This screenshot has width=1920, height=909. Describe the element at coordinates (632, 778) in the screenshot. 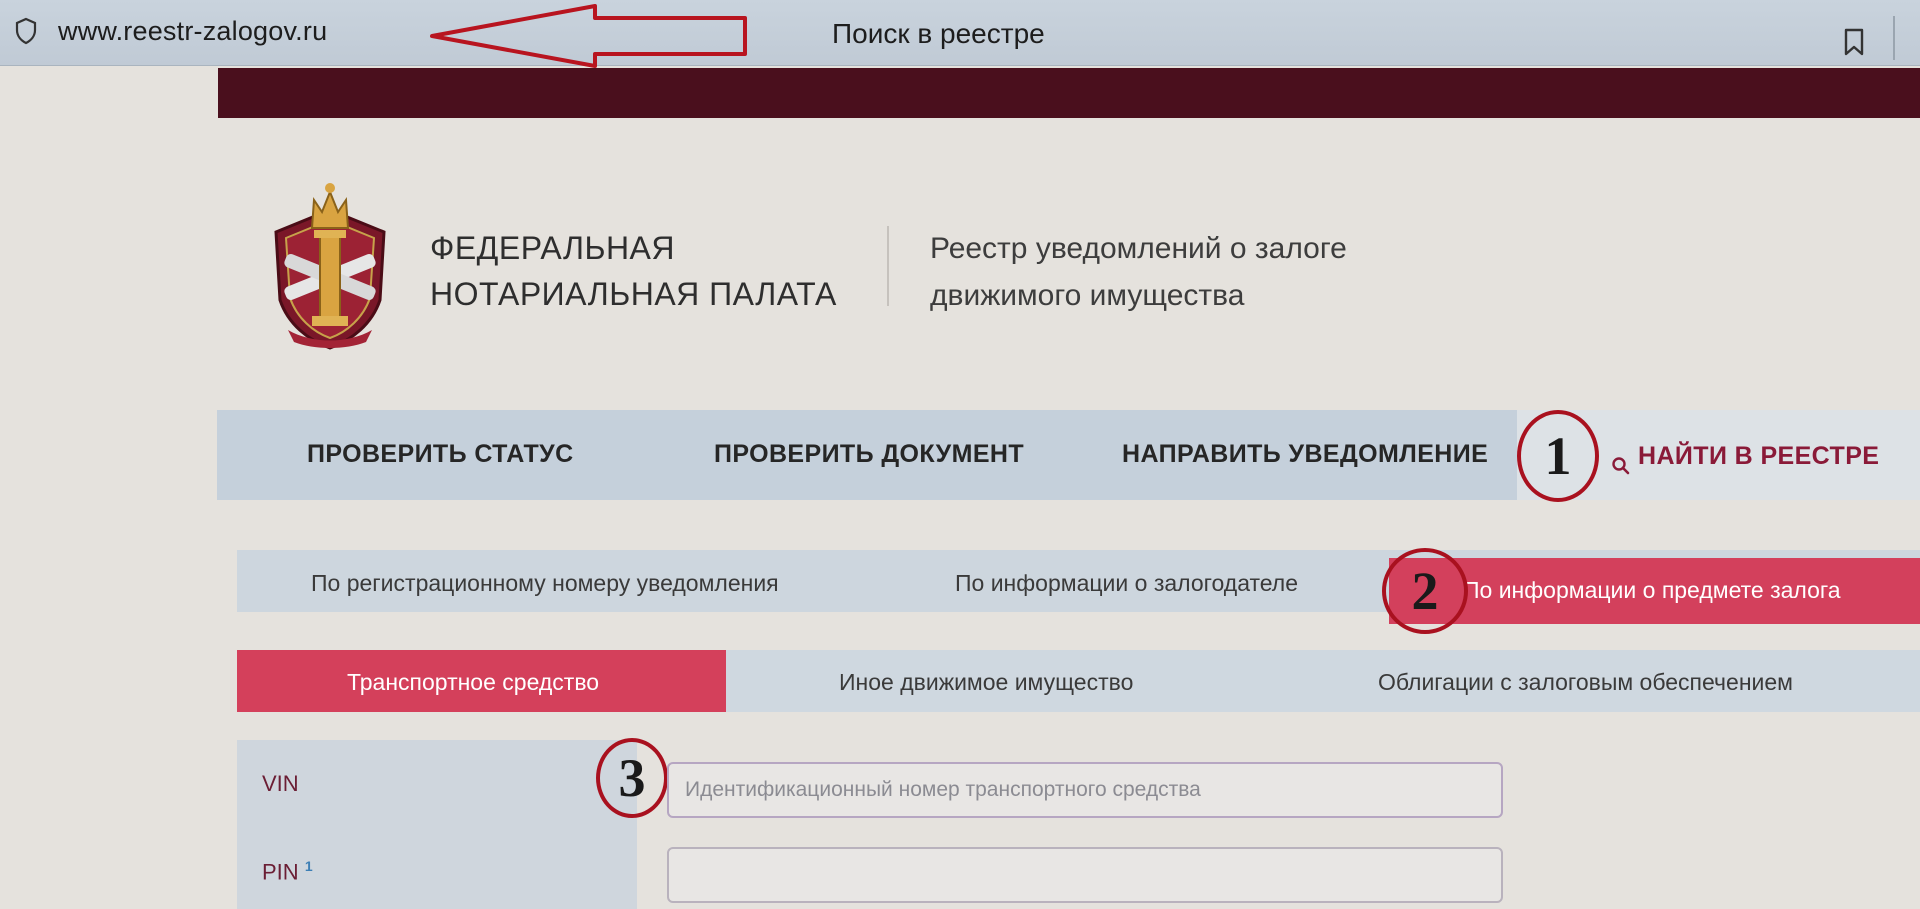

I see `annotation-marker-3: 3` at that location.